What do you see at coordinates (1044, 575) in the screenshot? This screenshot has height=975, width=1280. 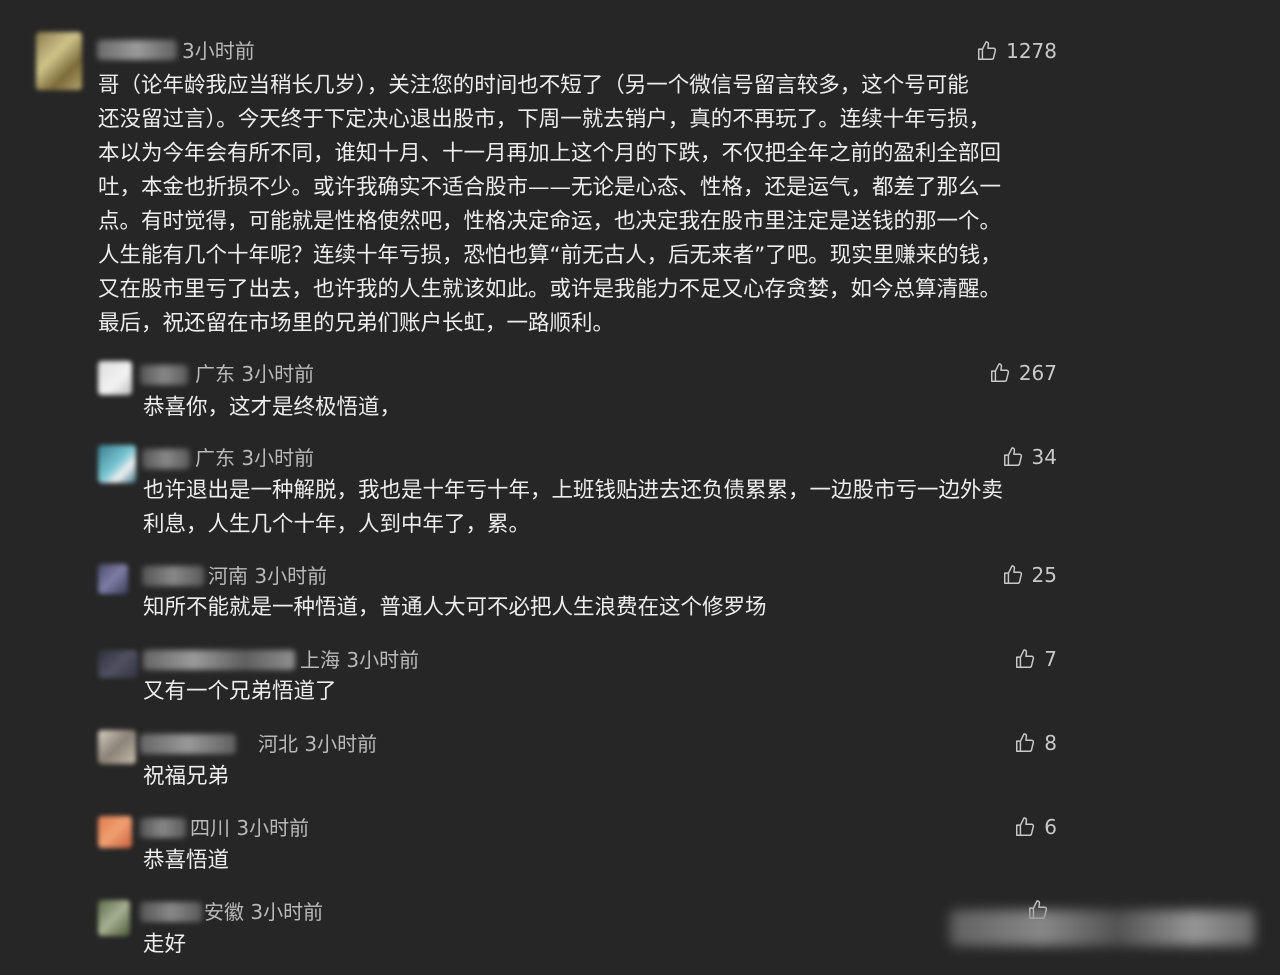 I see `like-count: 25` at bounding box center [1044, 575].